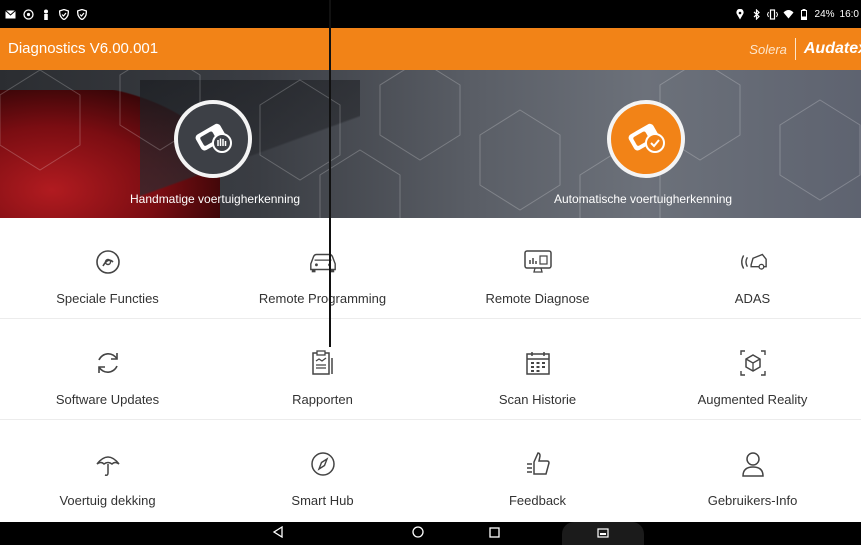 Image resolution: width=861 pixels, height=545 pixels. What do you see at coordinates (849, 14) in the screenshot?
I see `clock: 16:0` at bounding box center [849, 14].